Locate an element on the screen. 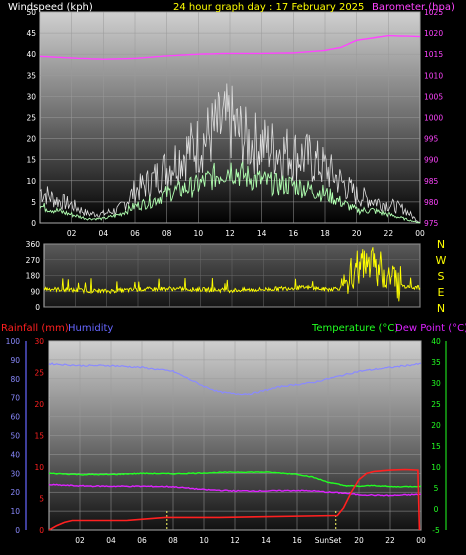 This screenshot has height=555, width=466. direction-axis-ticks: 0 90 180 270 360 is located at coordinates (33, 276).